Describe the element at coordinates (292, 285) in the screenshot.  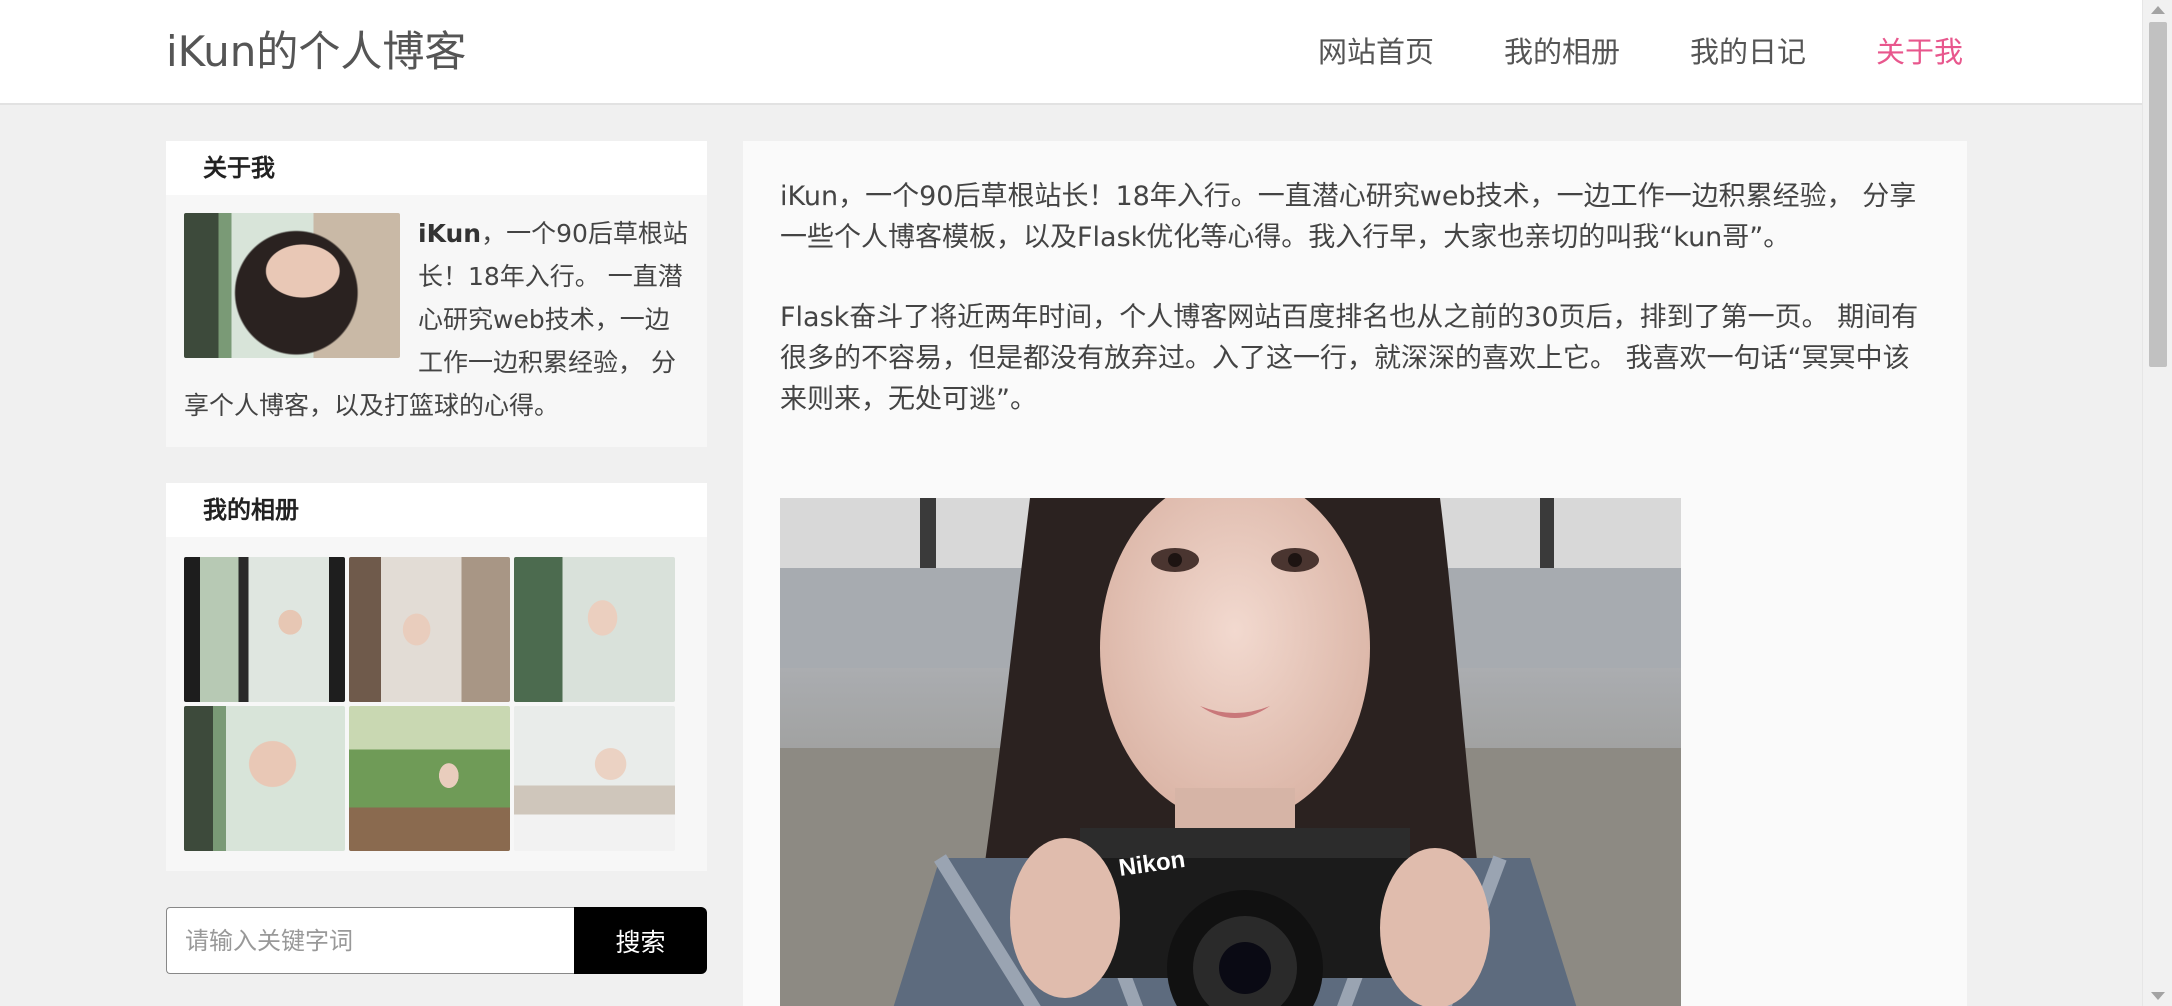
I see `about-avatar-image` at that location.